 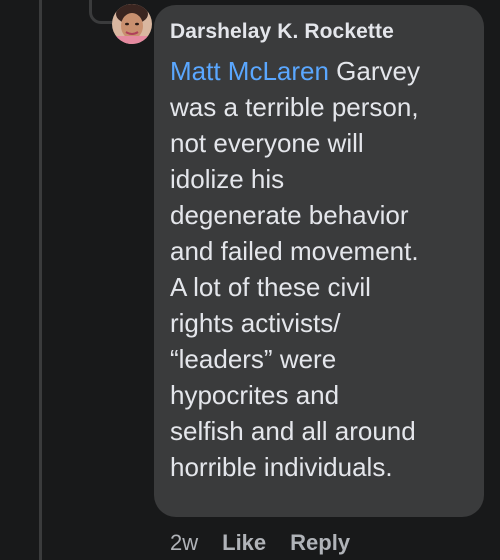 I want to click on comment-actions: 2w Like Reply, so click(x=260, y=543).